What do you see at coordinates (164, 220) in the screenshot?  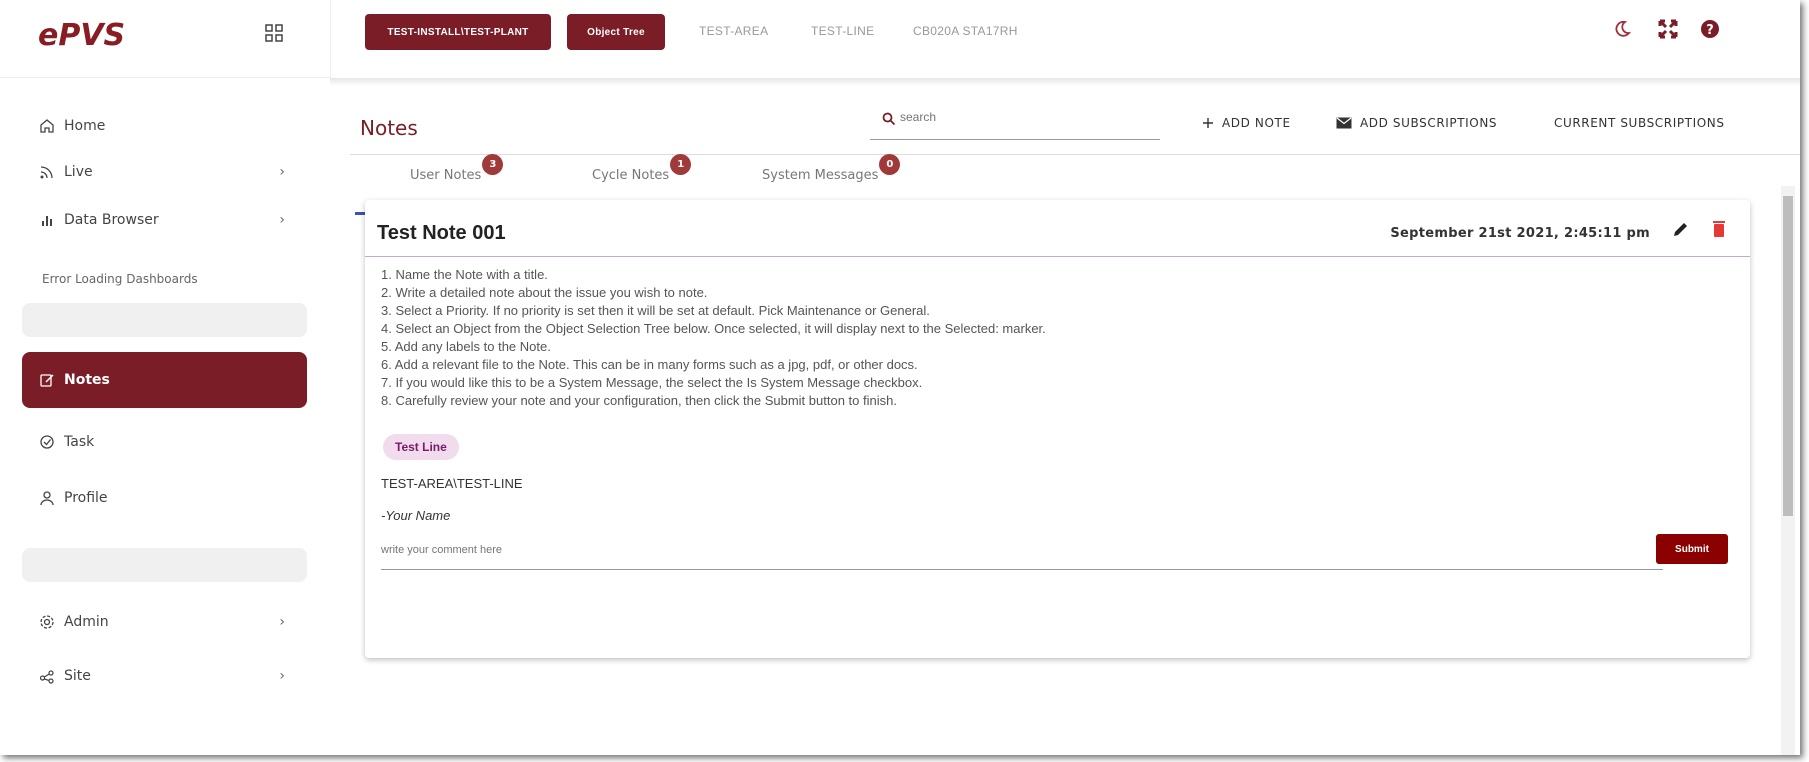 I see `sidebar-item-data-browser: Data Browser ›` at bounding box center [164, 220].